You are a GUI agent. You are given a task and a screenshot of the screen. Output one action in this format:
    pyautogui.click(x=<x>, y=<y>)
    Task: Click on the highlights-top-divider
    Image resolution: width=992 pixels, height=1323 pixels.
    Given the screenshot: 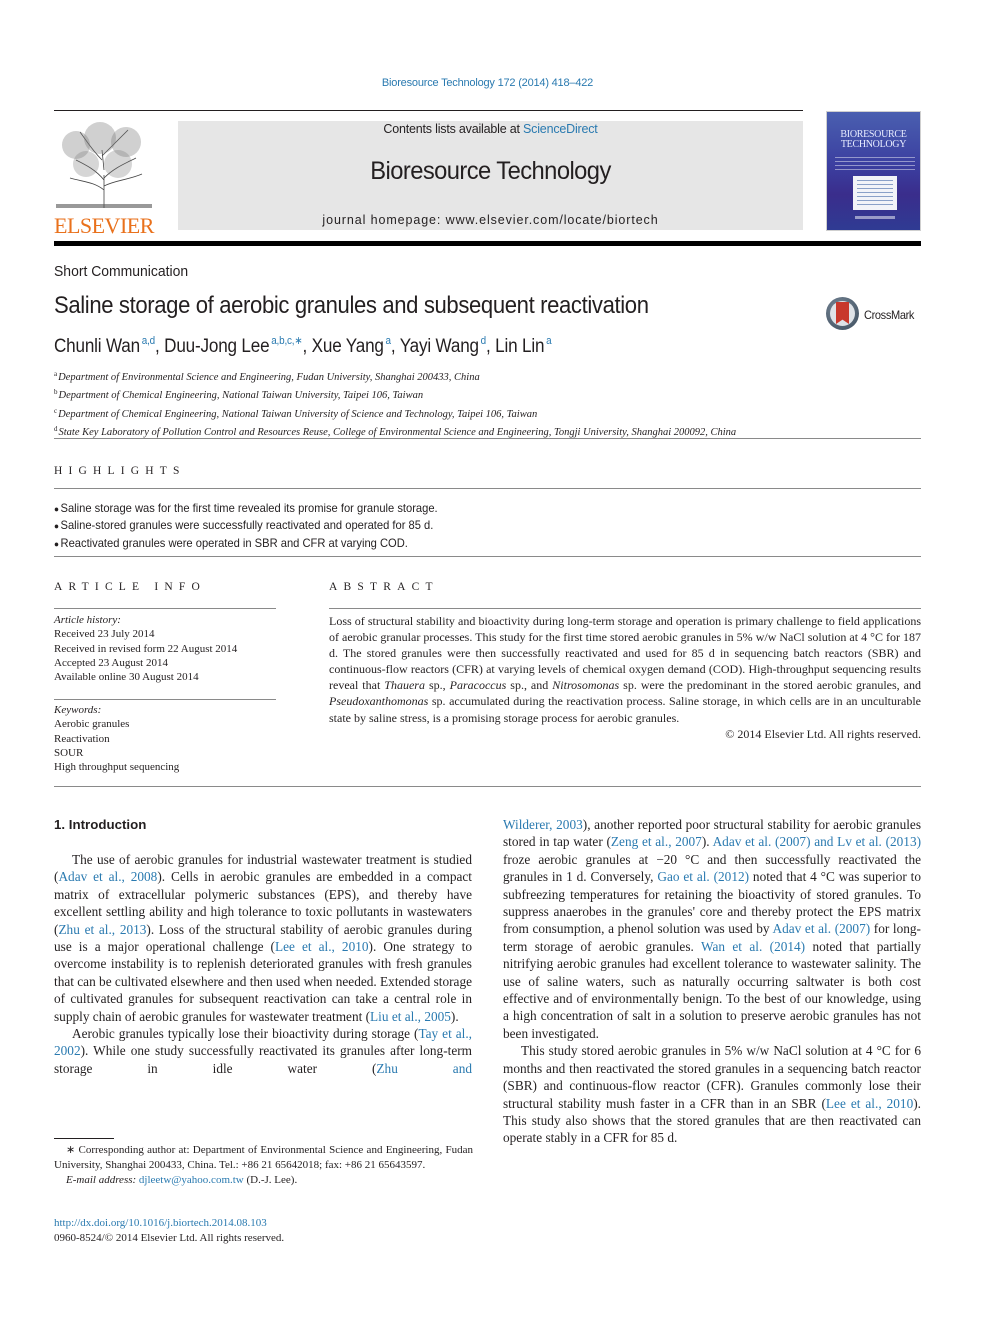 What is the action you would take?
    pyautogui.click(x=487, y=488)
    